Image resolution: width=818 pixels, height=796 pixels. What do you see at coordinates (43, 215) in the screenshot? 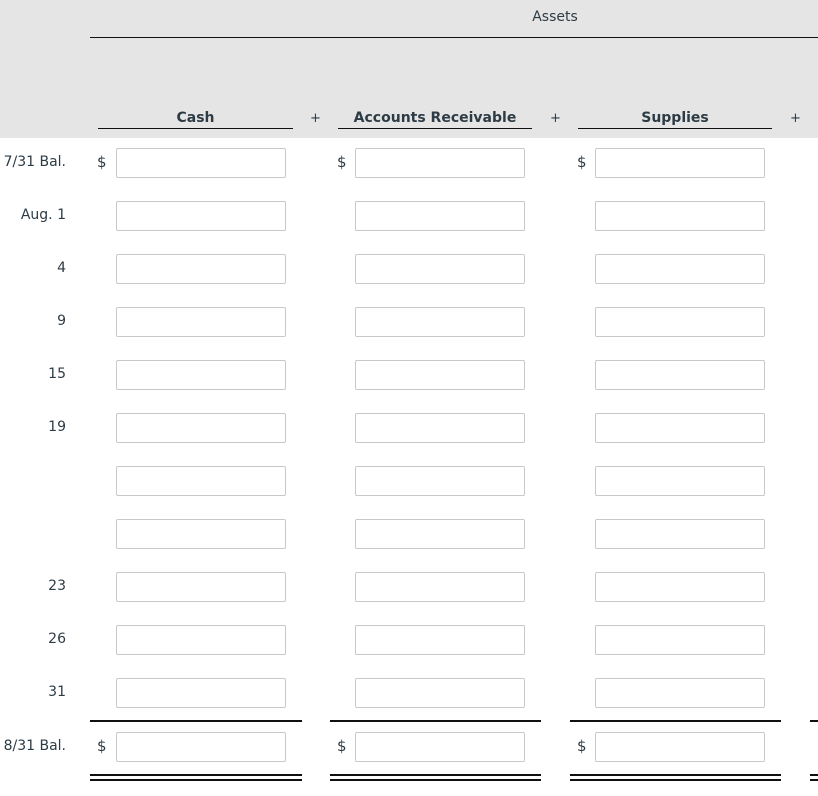
I see `row-label: Aug. 1` at bounding box center [43, 215].